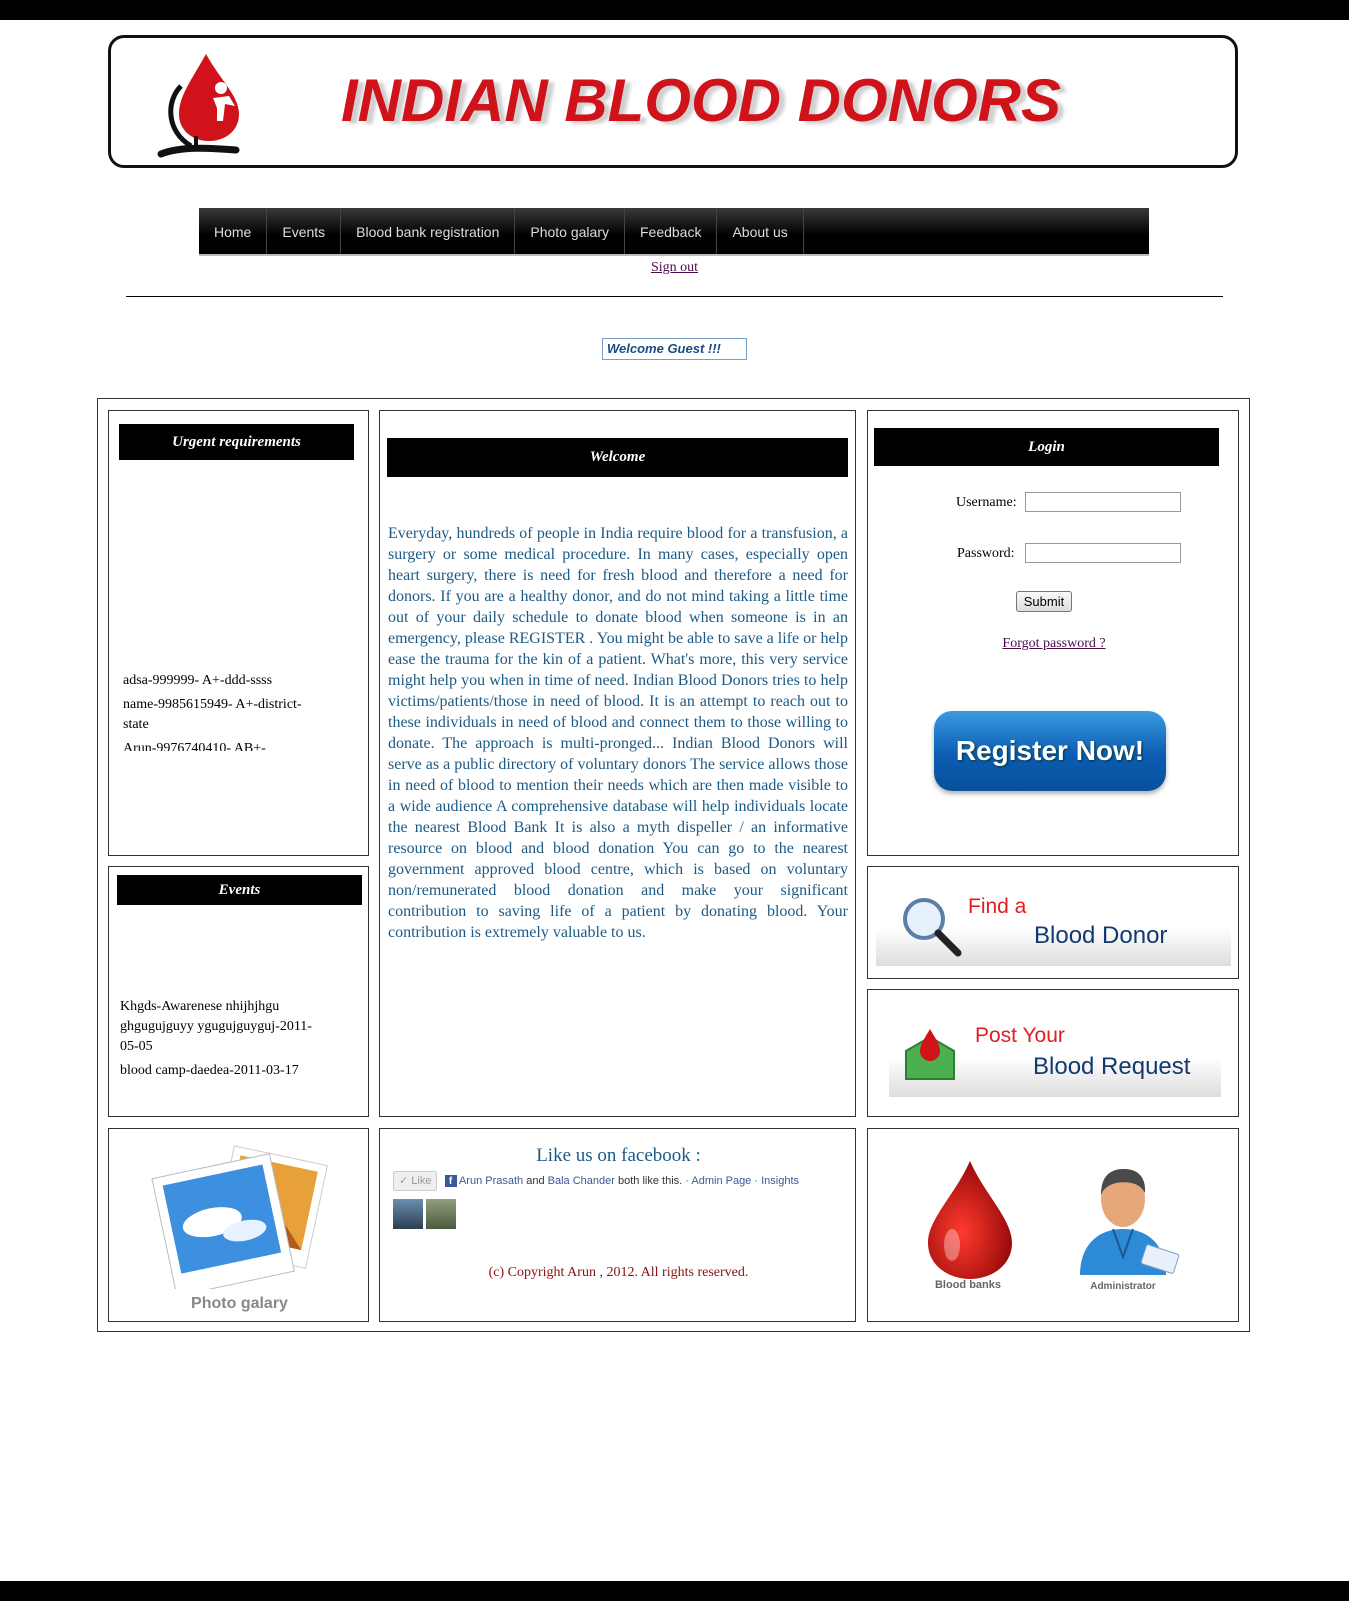 This screenshot has height=1601, width=1349. Describe the element at coordinates (1103, 502) in the screenshot. I see `username-input` at that location.